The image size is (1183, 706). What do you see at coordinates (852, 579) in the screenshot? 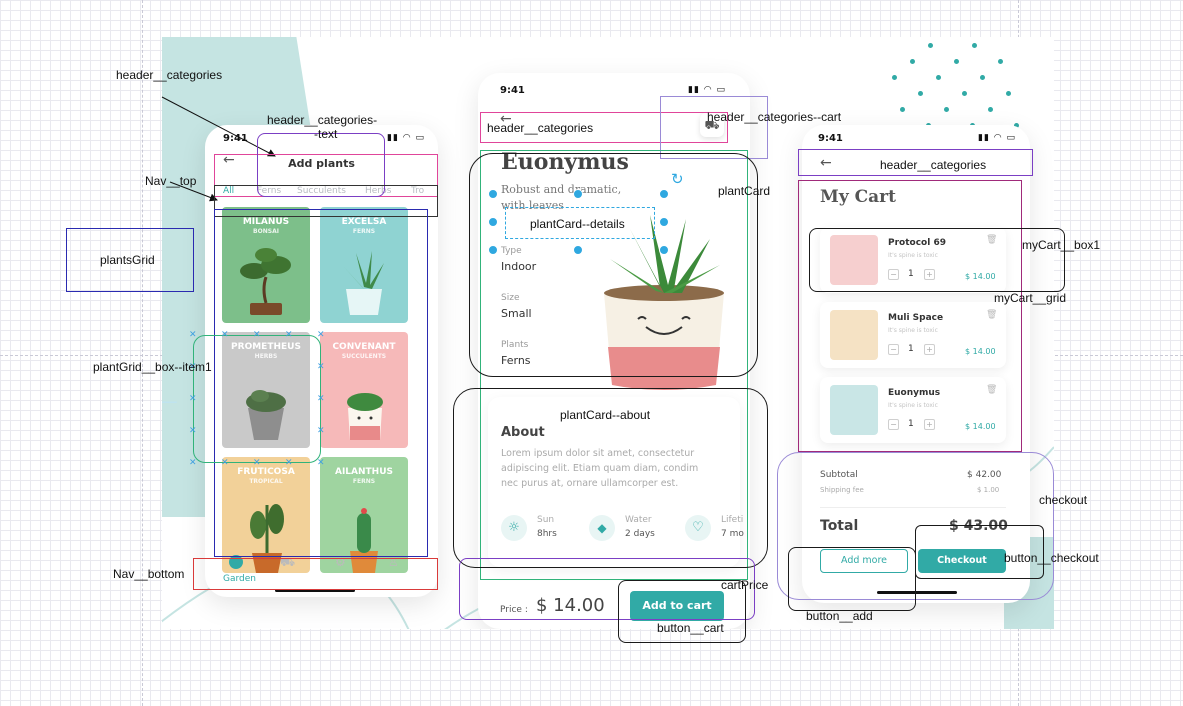
I see `annotation-button-add` at bounding box center [852, 579].